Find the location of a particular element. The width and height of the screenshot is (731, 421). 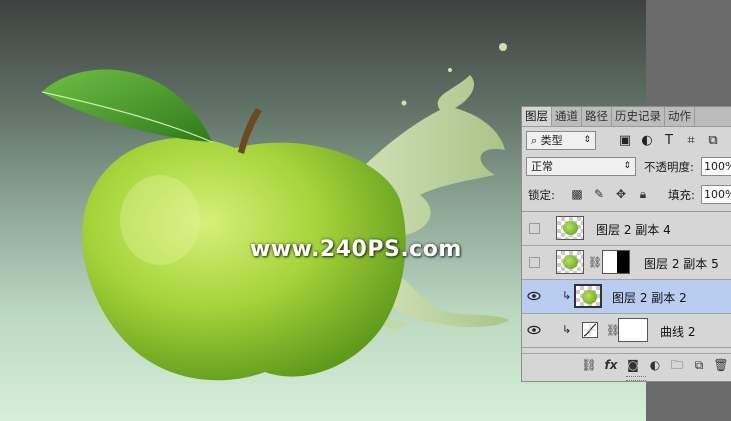

layer-name: 图层 2 副本 5 is located at coordinates (681, 264).